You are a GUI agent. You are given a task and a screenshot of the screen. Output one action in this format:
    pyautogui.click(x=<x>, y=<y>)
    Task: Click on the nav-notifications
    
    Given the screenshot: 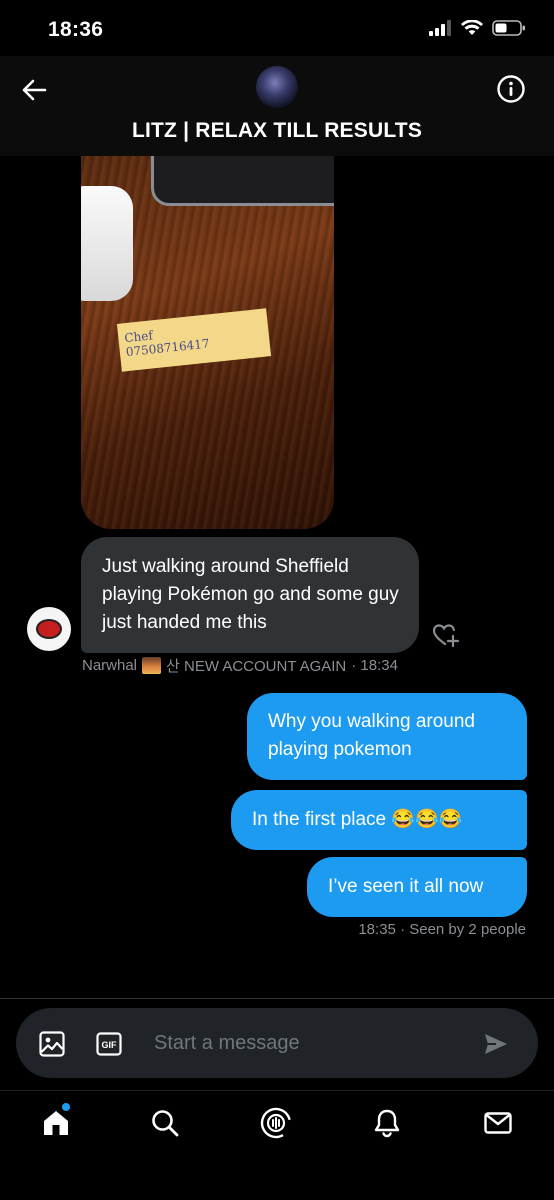 What is the action you would take?
    pyautogui.click(x=387, y=1123)
    